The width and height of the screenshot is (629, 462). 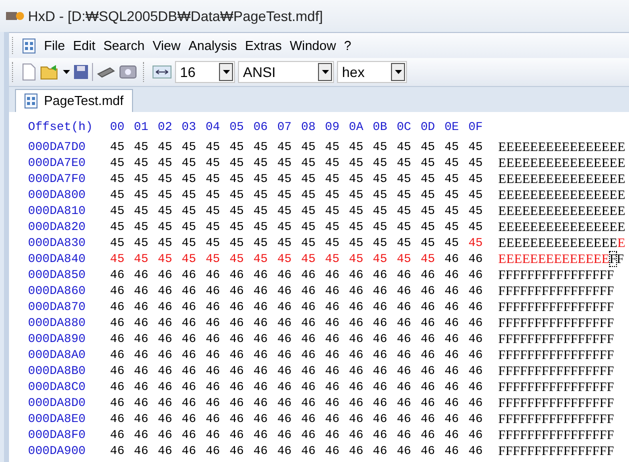 What do you see at coordinates (613, 259) in the screenshot?
I see `text-cell: F` at bounding box center [613, 259].